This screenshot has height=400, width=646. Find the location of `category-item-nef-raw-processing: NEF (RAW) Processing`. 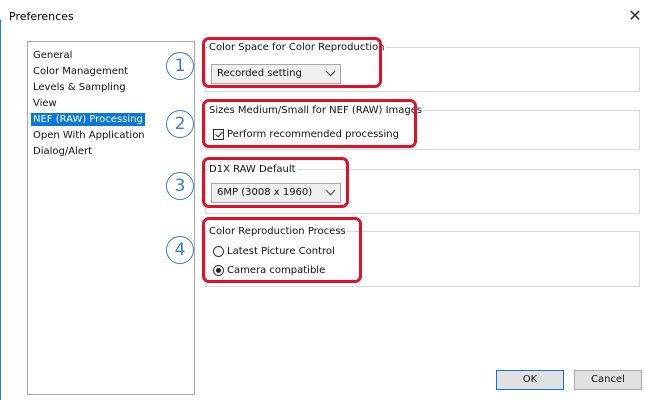

category-item-nef-raw-processing: NEF (RAW) Processing is located at coordinates (88, 119).